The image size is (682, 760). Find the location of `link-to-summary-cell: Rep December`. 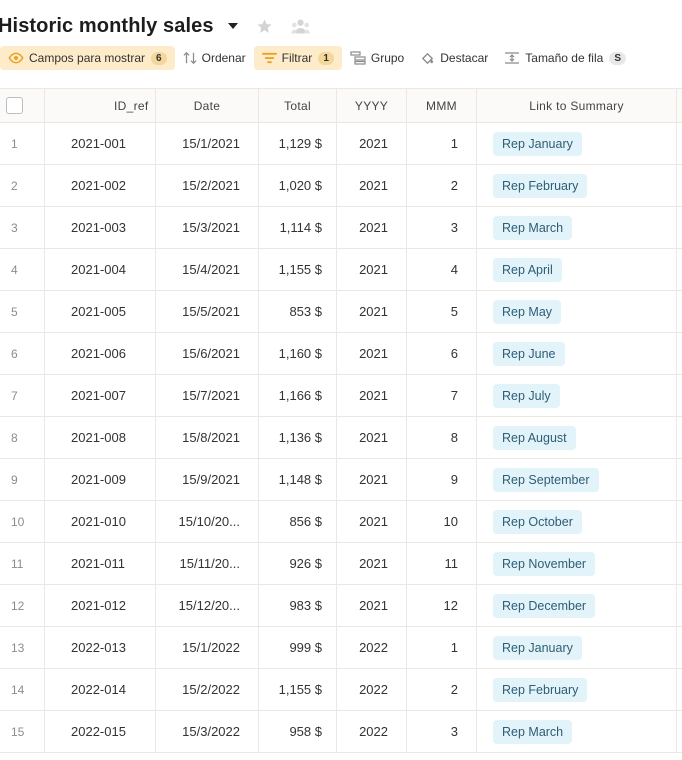

link-to-summary-cell: Rep December is located at coordinates (577, 605).